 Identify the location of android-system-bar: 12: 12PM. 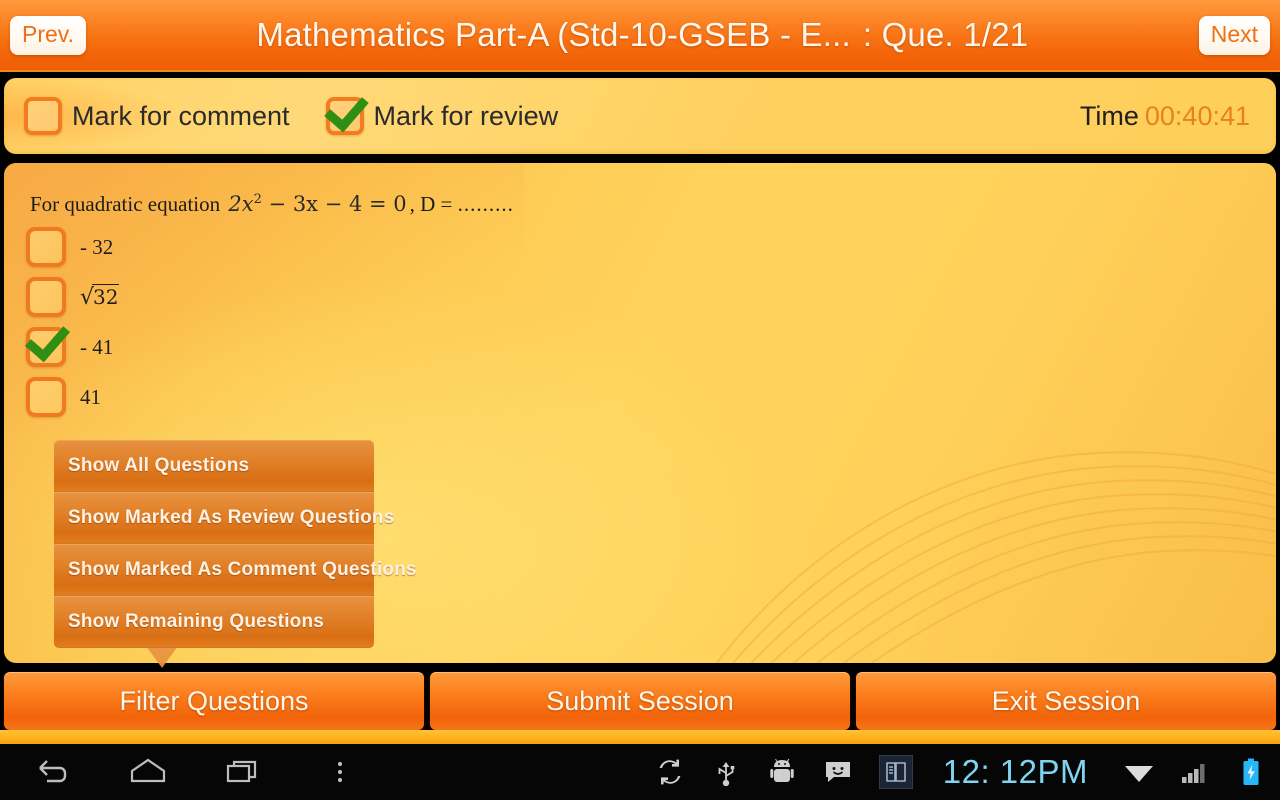
(640, 772).